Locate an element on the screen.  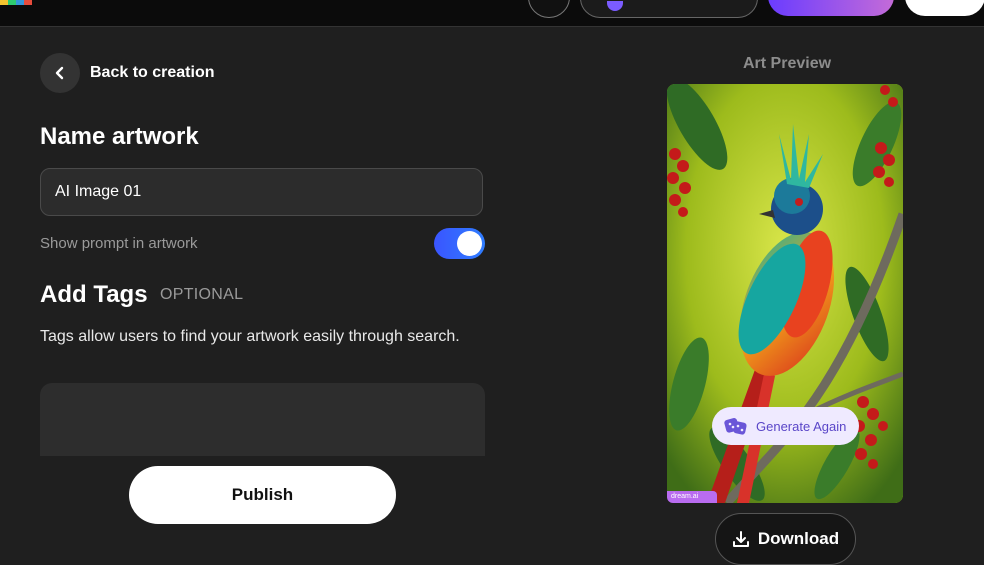
chevron-left-icon is located at coordinates (59, 73).